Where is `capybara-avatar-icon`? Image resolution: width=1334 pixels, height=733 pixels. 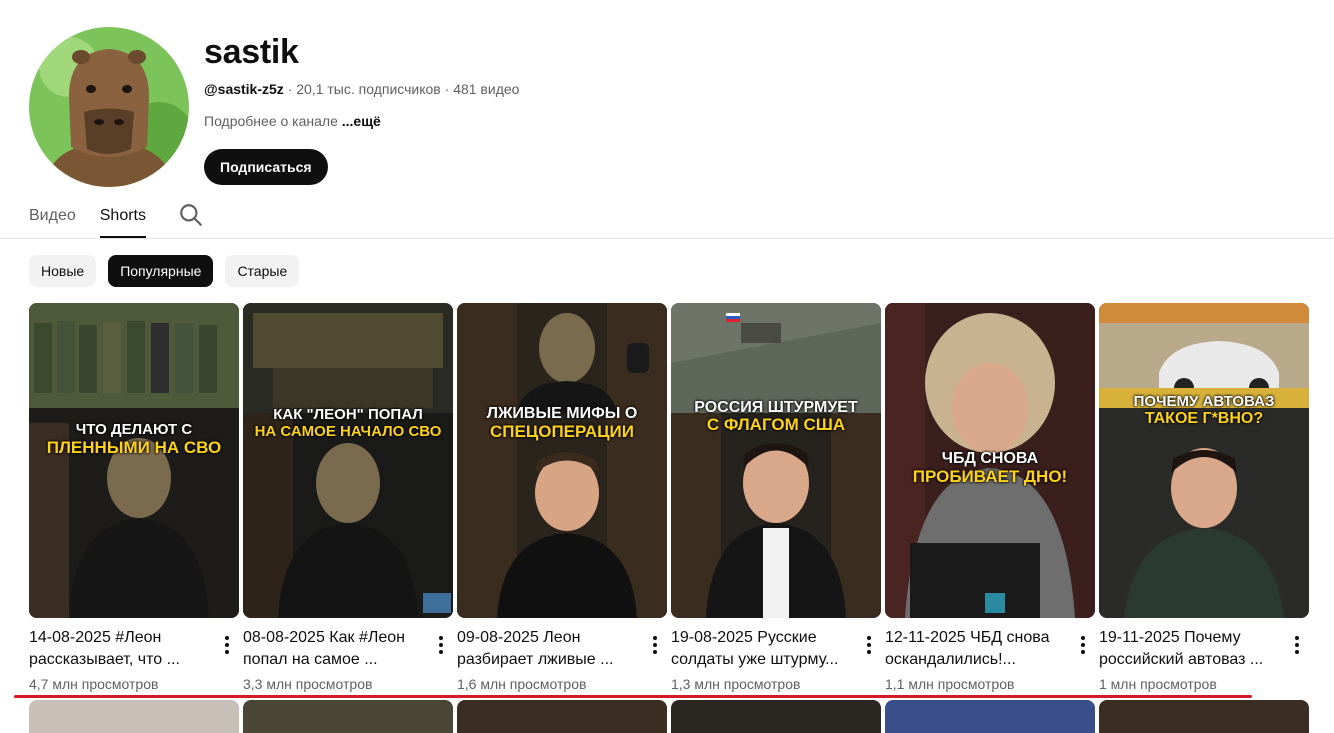
capybara-avatar-icon is located at coordinates (109, 107).